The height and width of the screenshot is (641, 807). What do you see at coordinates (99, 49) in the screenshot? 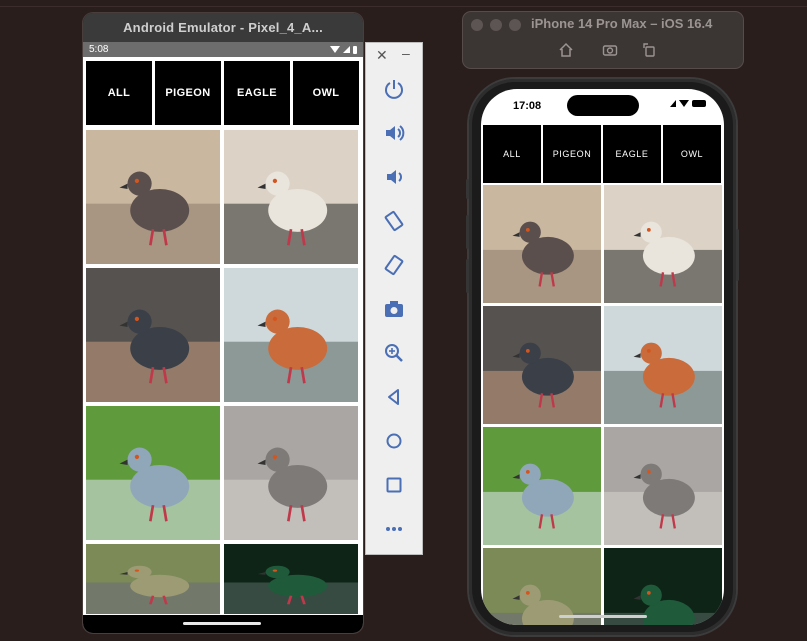
I see `android-status-time: 5:08` at bounding box center [99, 49].